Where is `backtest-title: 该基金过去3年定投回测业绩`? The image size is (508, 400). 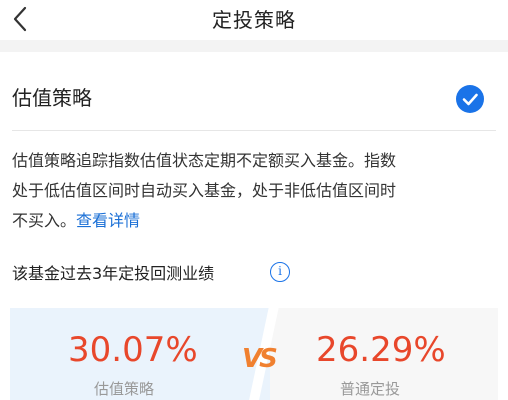
backtest-title: 该基金过去3年定投回测业绩 is located at coordinates (113, 273).